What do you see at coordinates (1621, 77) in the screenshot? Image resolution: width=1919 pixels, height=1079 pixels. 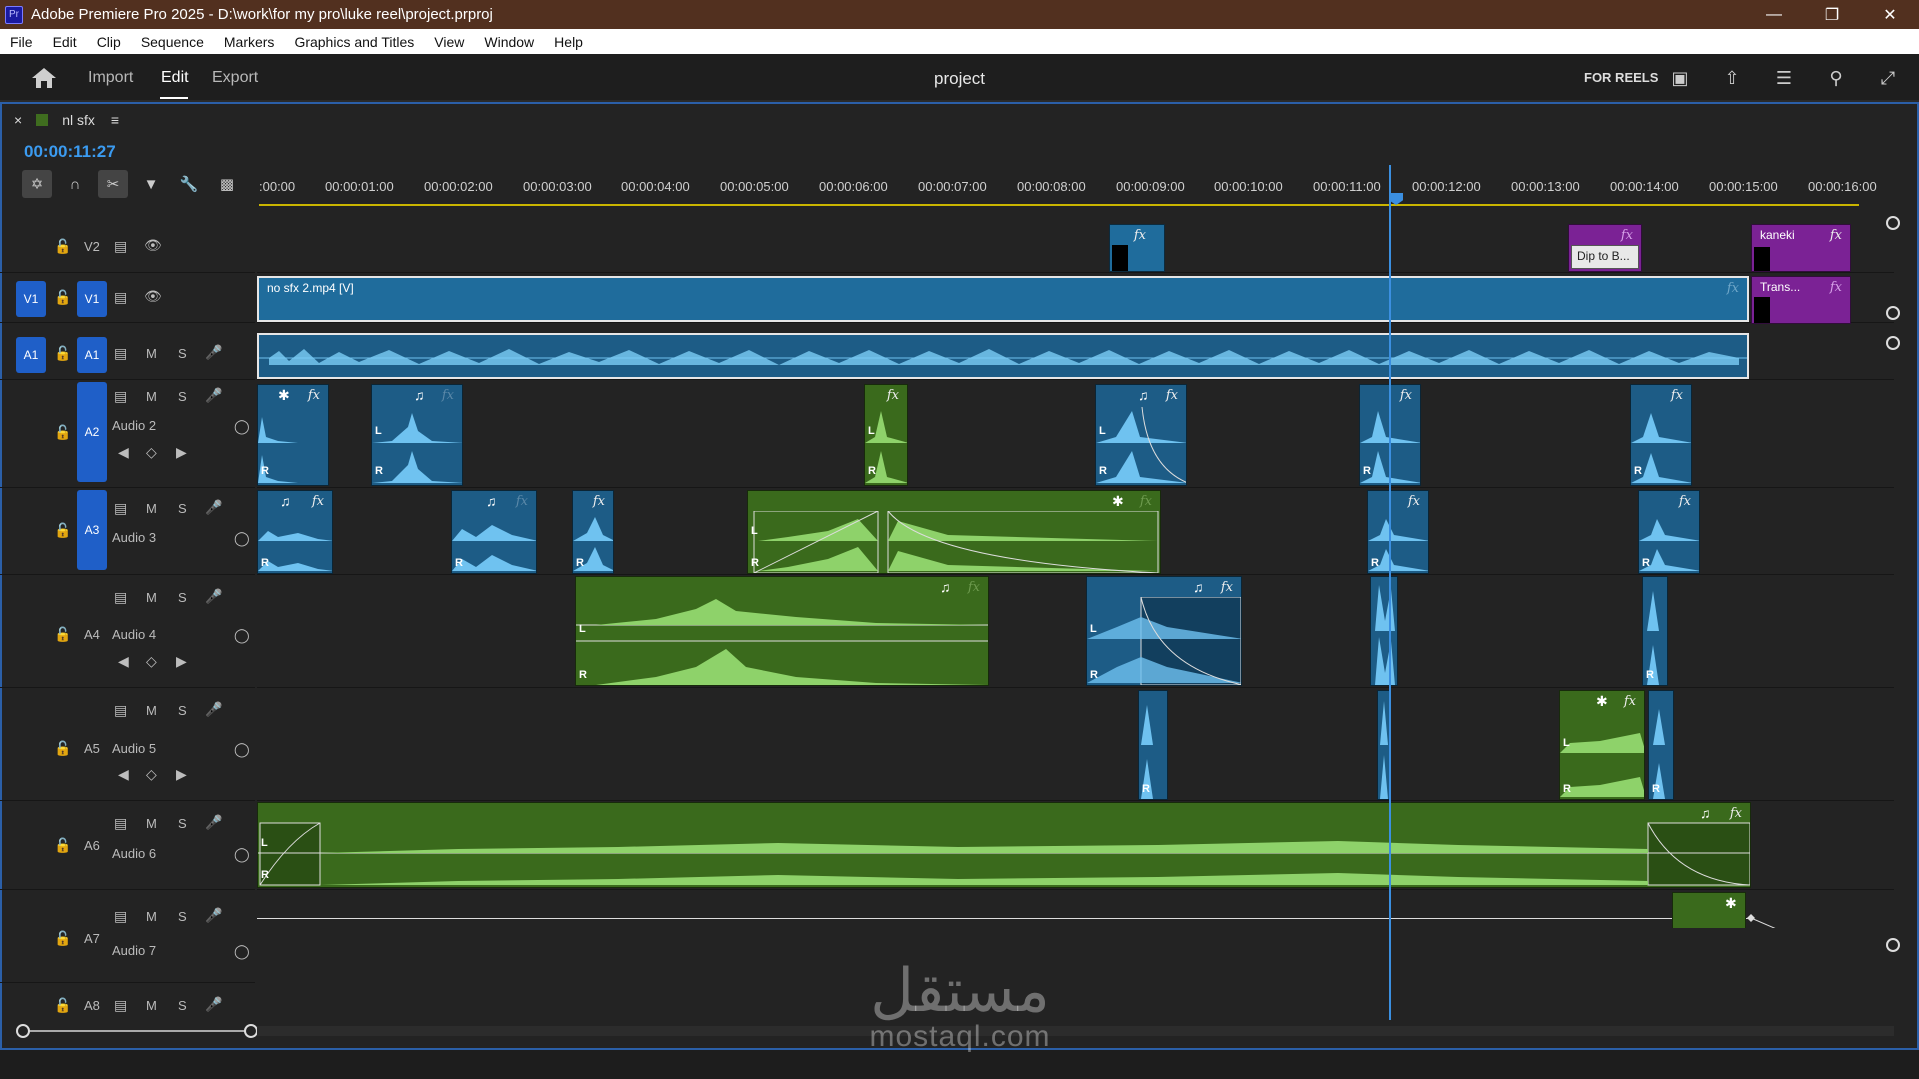 I see `workspace-reels-label: FOR REELS` at bounding box center [1621, 77].